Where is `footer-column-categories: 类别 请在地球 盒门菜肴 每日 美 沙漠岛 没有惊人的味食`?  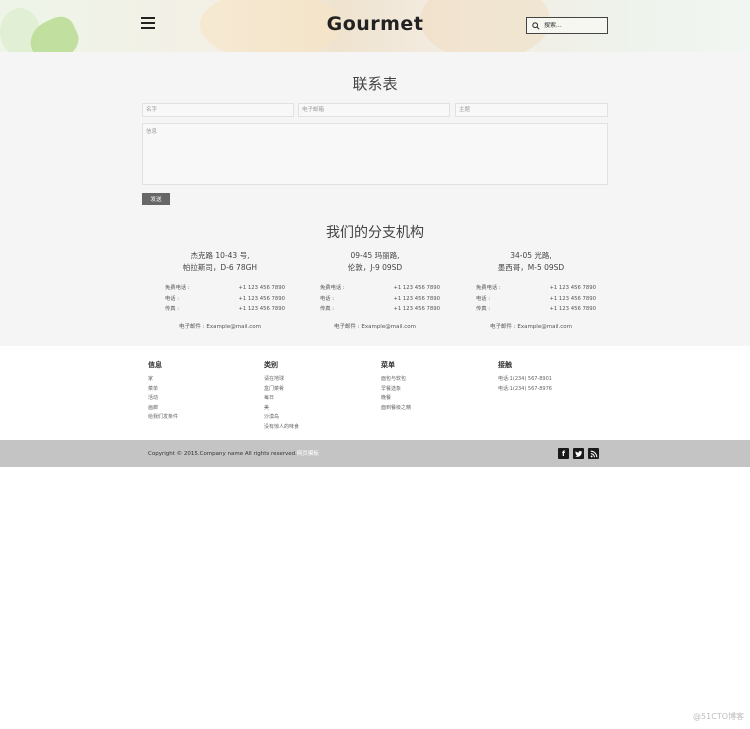 footer-column-categories: 类别 请在地球 盒门菜肴 每日 美 沙漠岛 没有惊人的味食 is located at coordinates (321, 396).